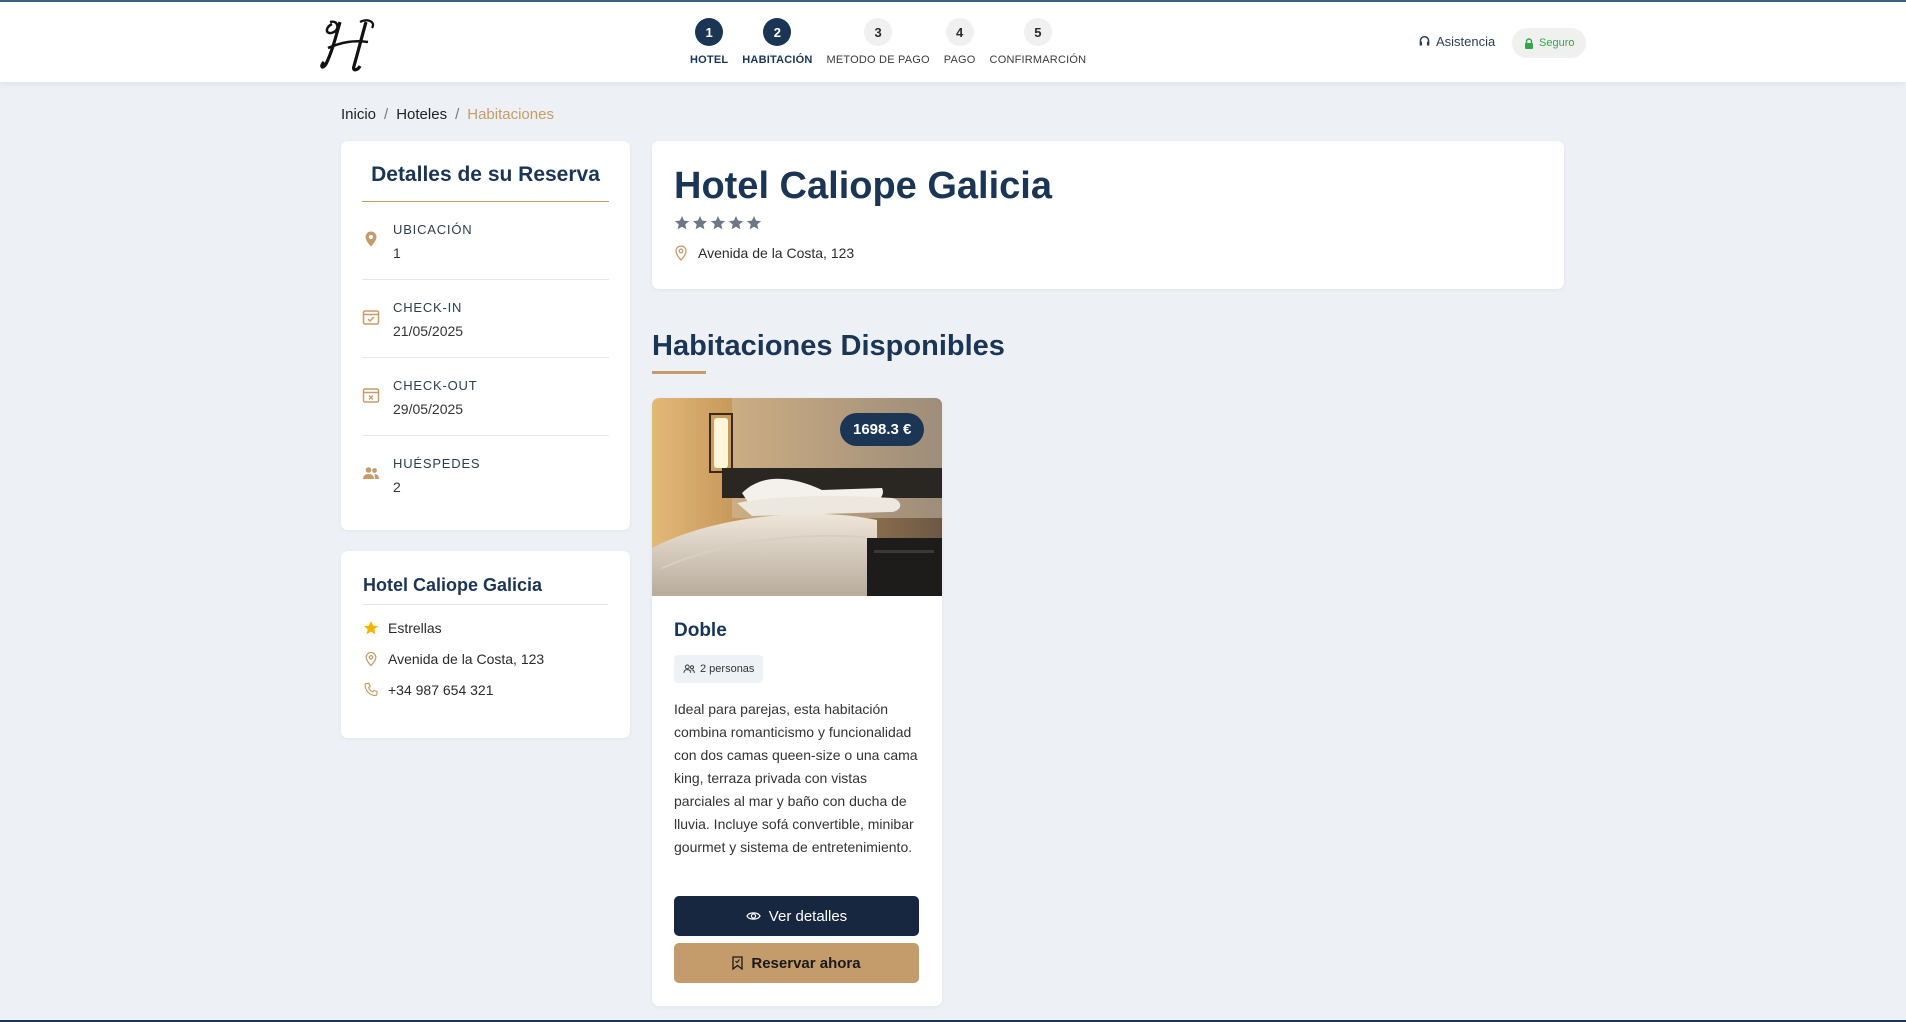 Image resolution: width=1906 pixels, height=1022 pixels. I want to click on detail-key: CHECK-IN, so click(428, 307).